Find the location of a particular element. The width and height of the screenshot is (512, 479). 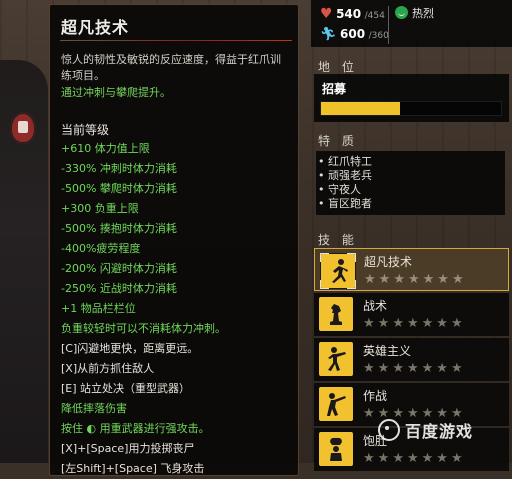

rank-progress-bar is located at coordinates (411, 108).